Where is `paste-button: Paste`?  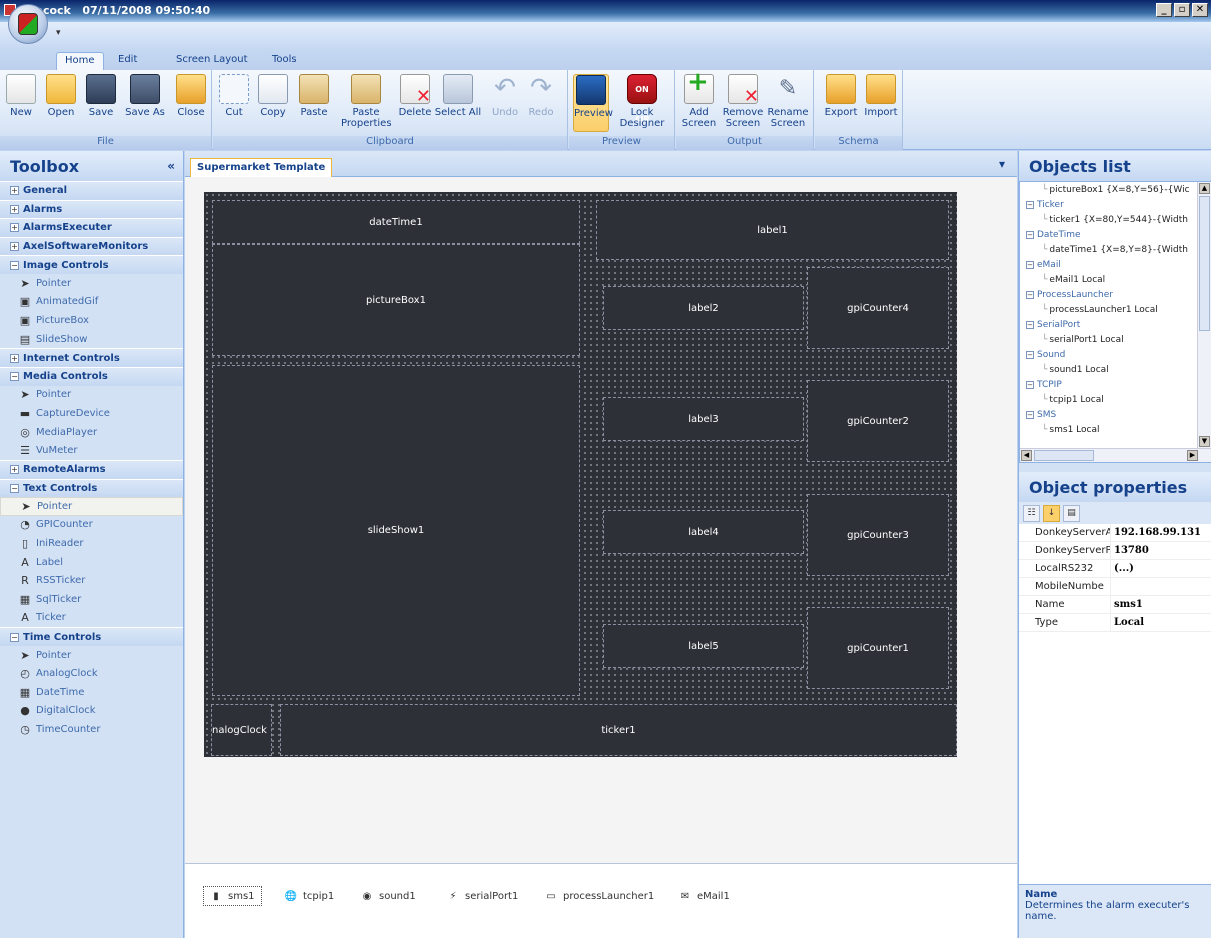 paste-button: Paste is located at coordinates (314, 96).